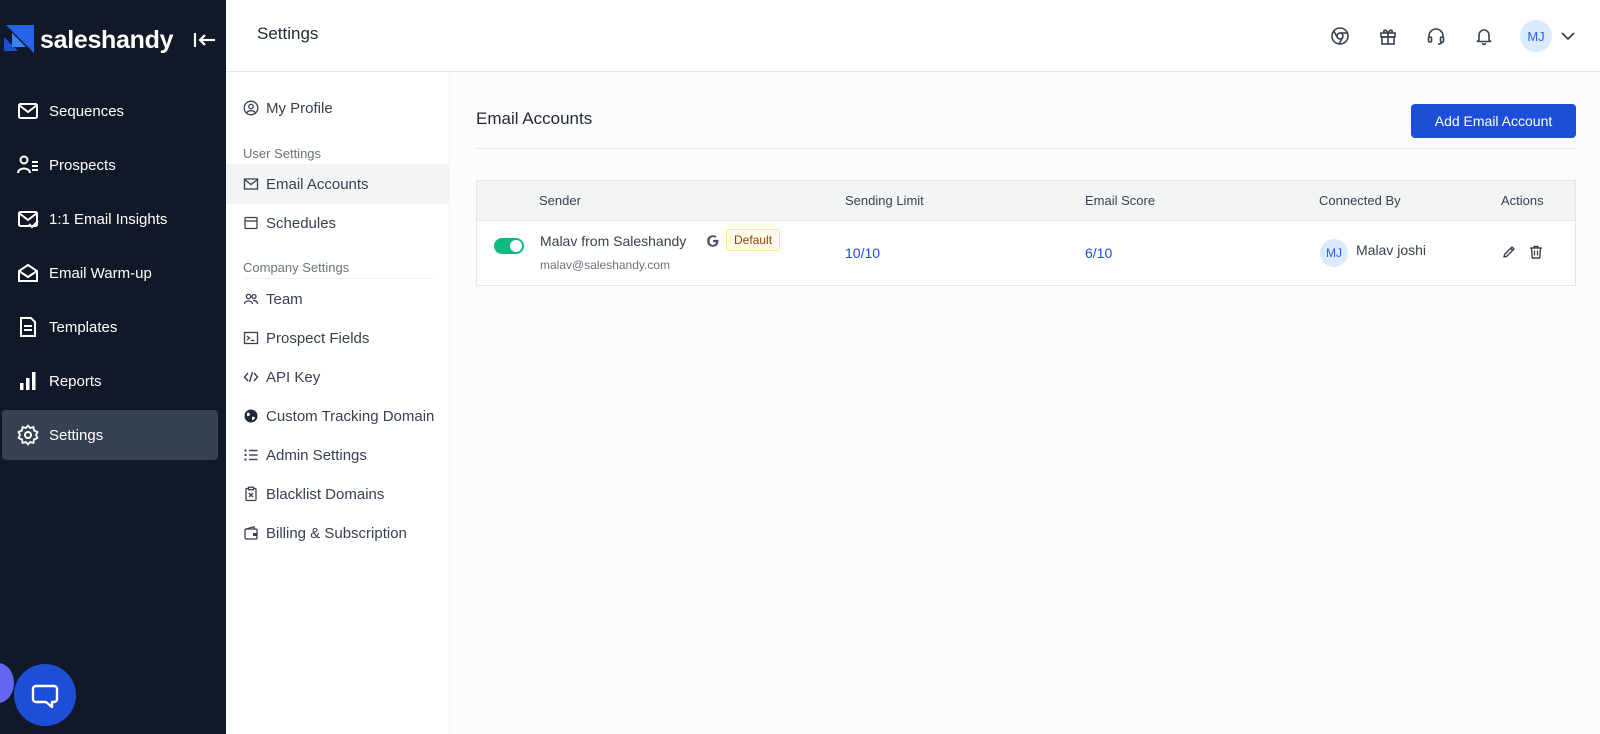 The height and width of the screenshot is (734, 1600). What do you see at coordinates (1026, 148) in the screenshot?
I see `section-divider` at bounding box center [1026, 148].